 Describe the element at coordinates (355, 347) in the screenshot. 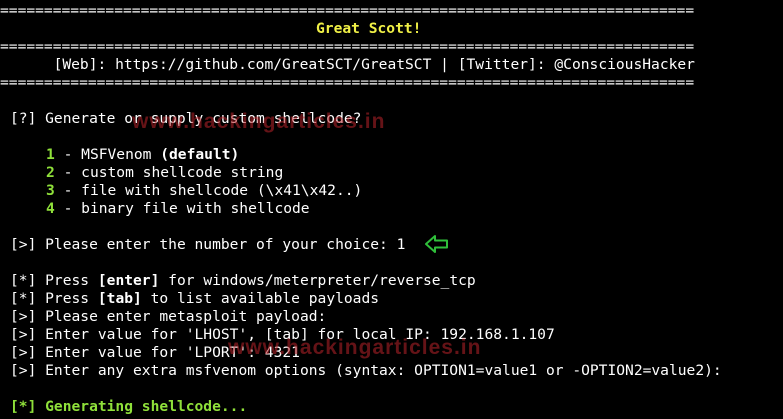

I see `watermark-bottom: www.hackingarticles.in` at that location.